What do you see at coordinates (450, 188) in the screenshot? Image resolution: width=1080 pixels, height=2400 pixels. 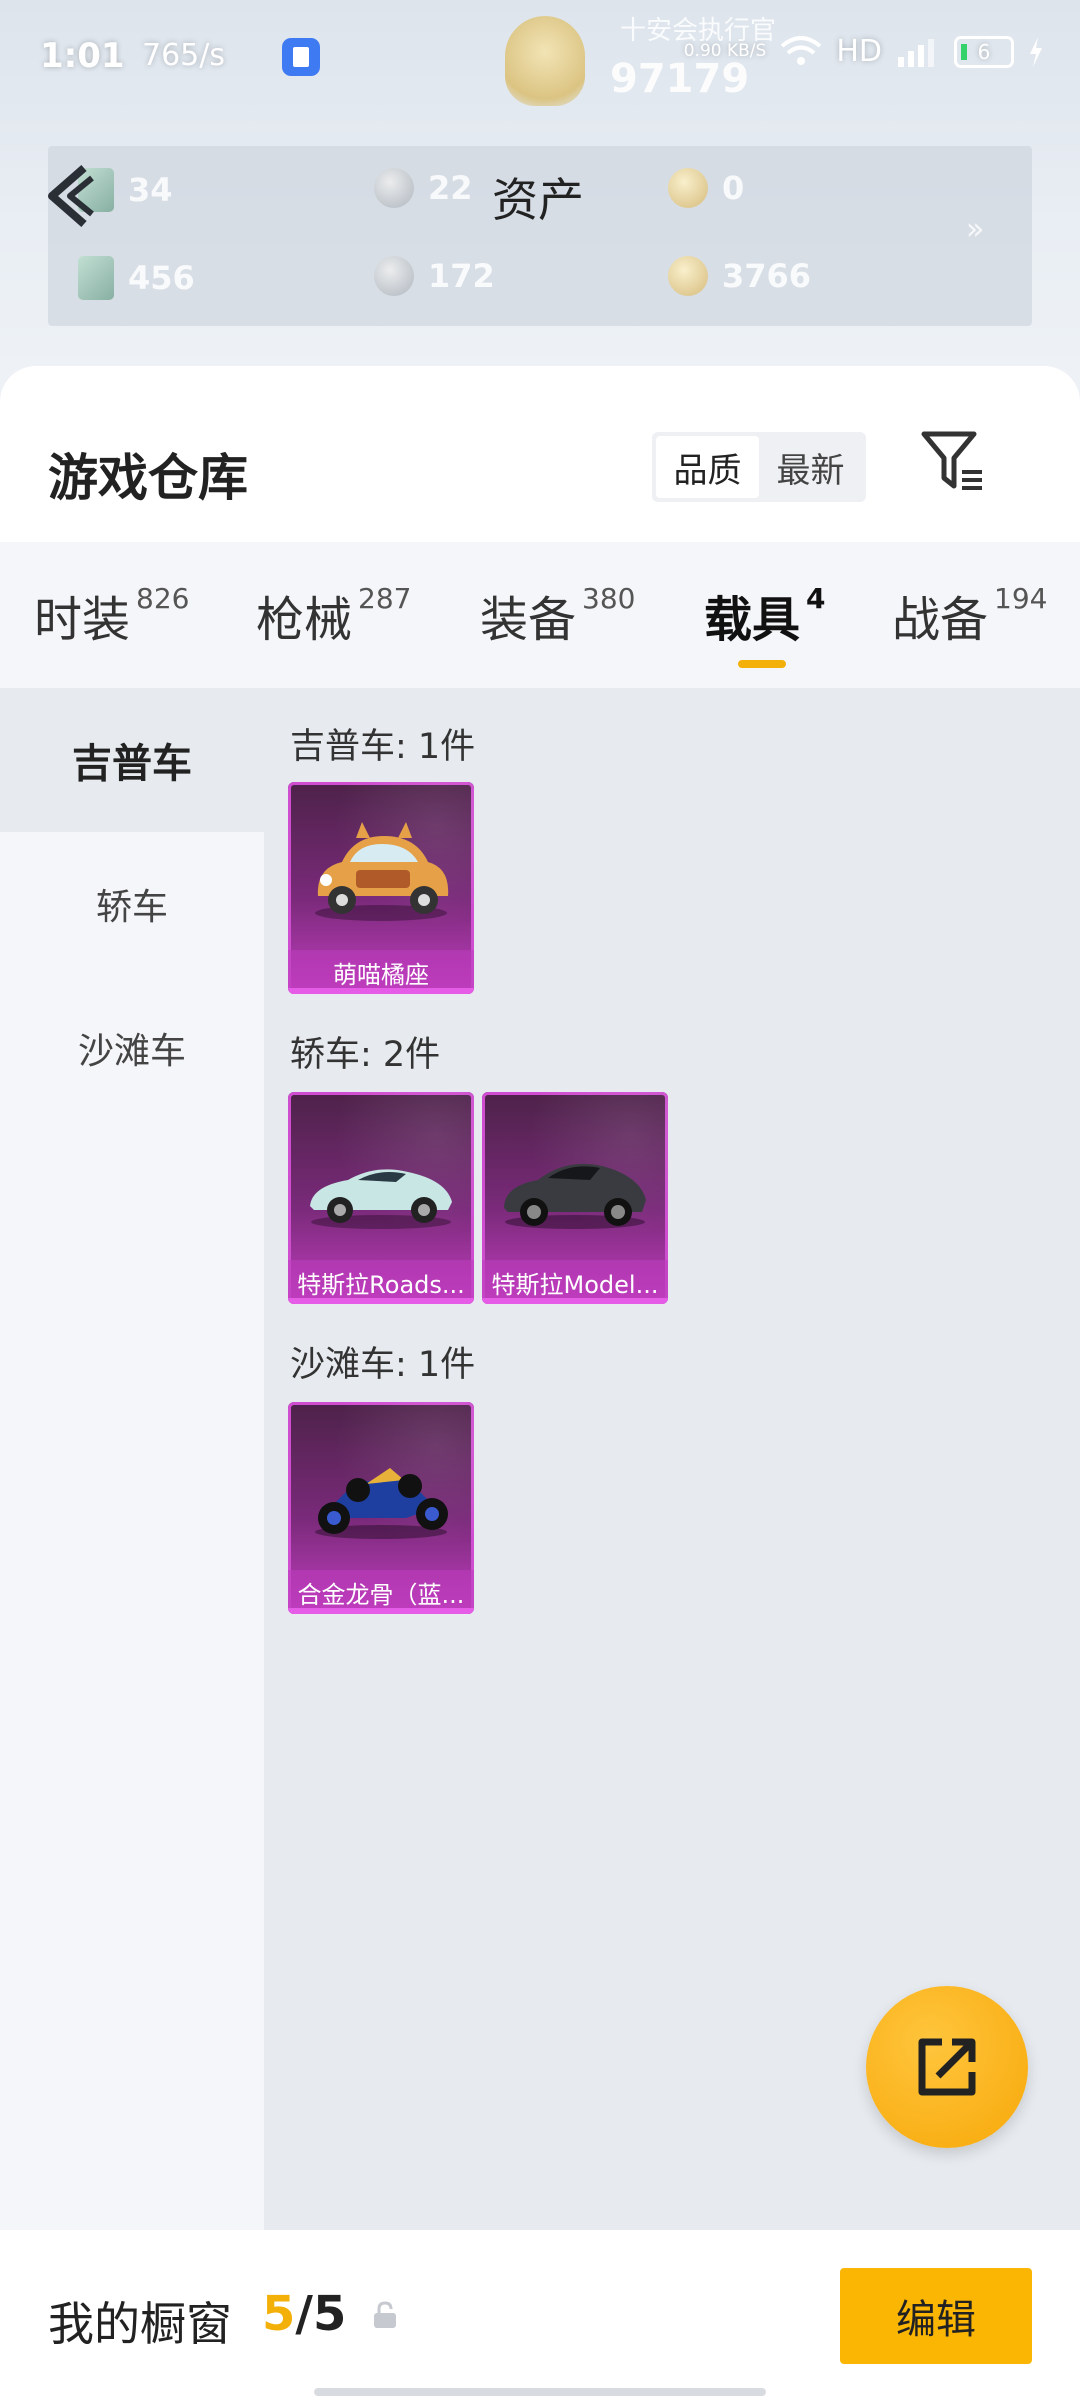 I see `asset-value: 22` at bounding box center [450, 188].